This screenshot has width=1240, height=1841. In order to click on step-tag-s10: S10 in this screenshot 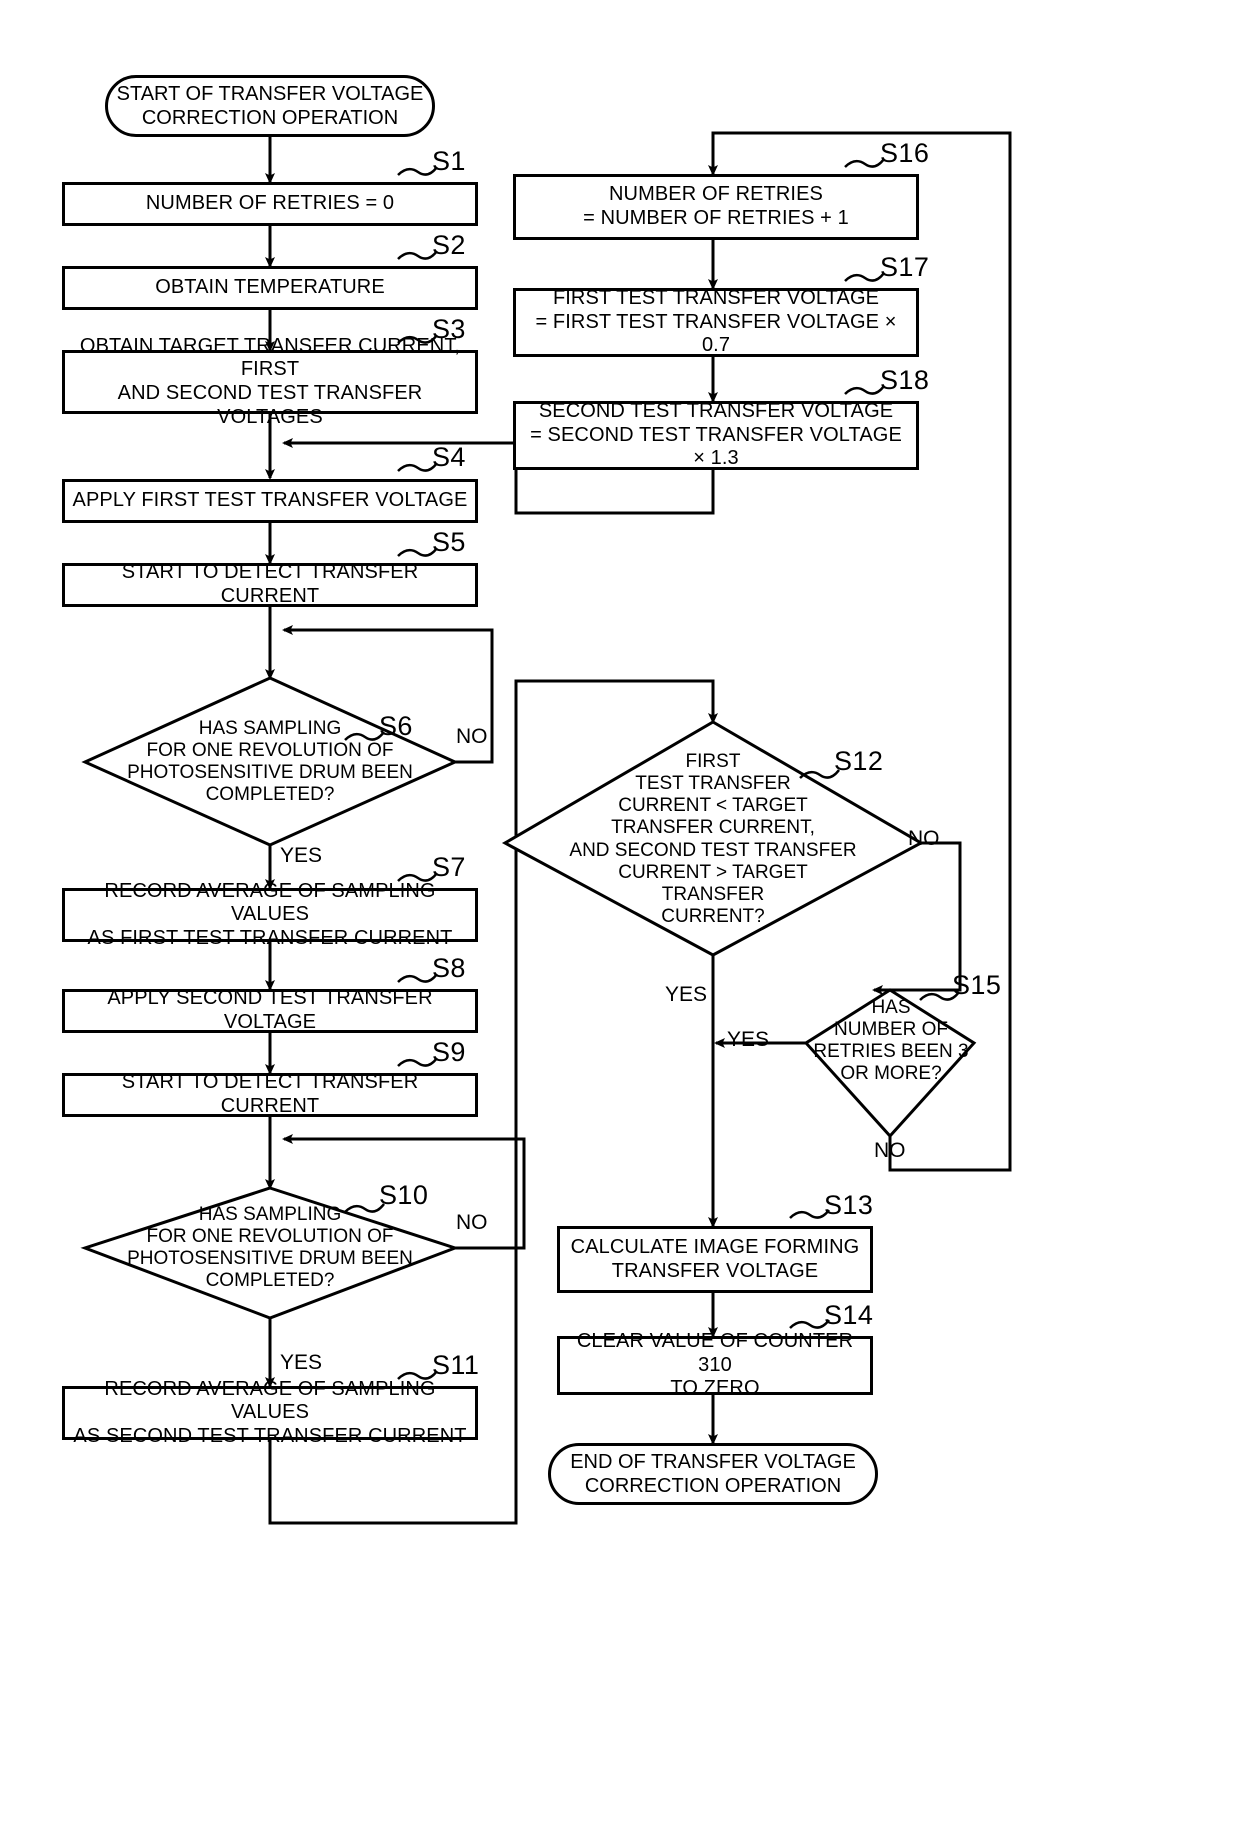, I will do `click(404, 1195)`.